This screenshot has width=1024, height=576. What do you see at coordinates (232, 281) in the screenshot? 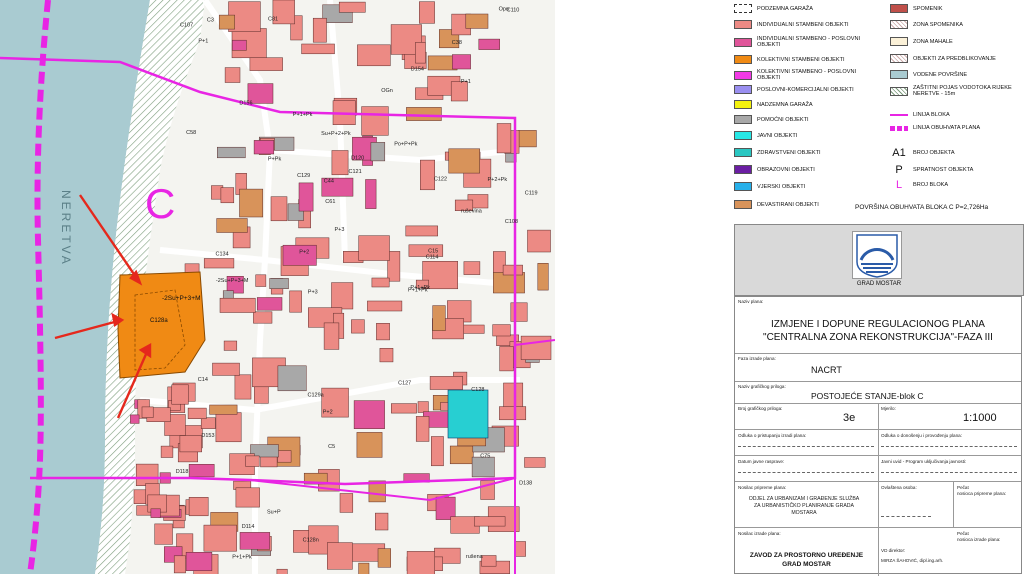
I see `map-label: -2Su+P+3+M` at bounding box center [232, 281].